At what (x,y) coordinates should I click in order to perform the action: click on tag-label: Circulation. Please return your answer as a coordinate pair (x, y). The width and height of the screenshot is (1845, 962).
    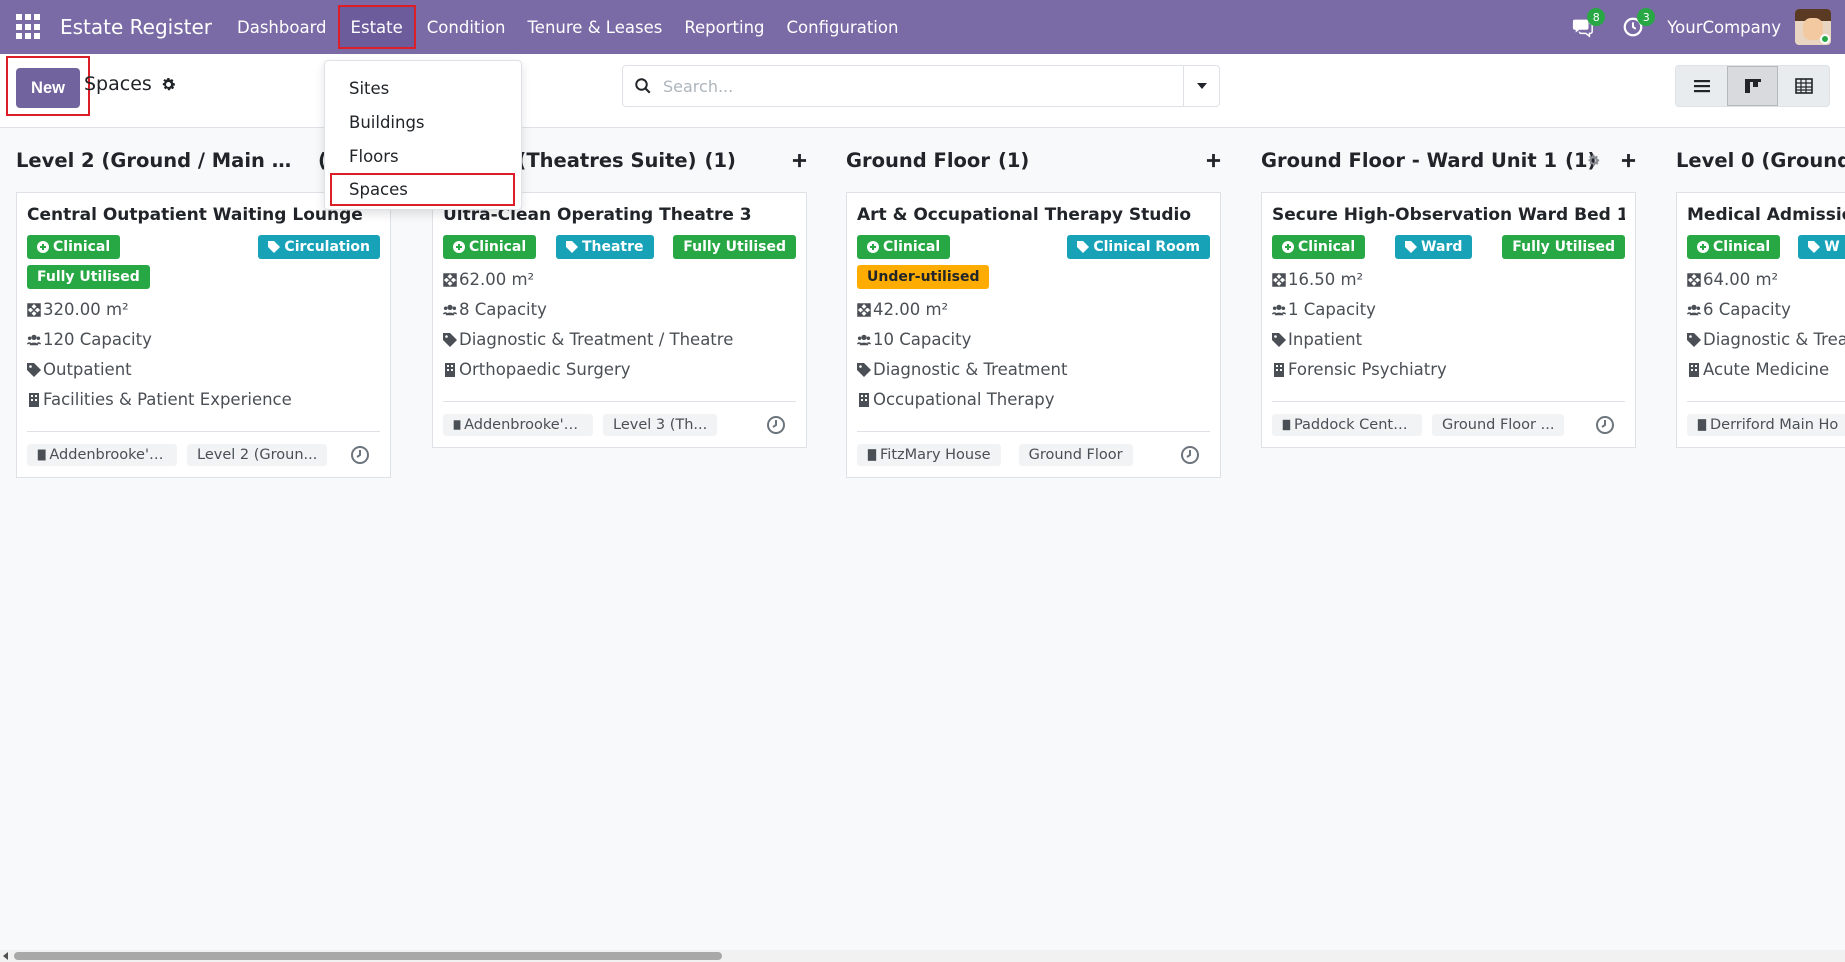
    Looking at the image, I should click on (327, 247).